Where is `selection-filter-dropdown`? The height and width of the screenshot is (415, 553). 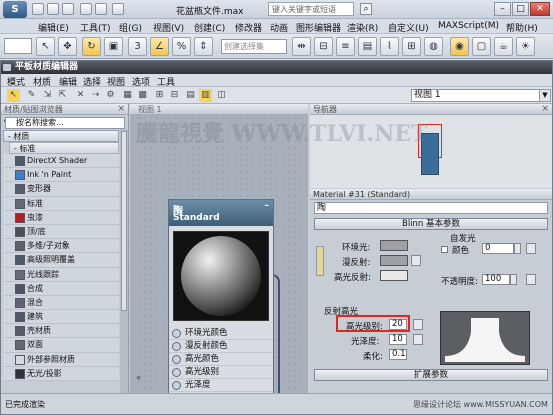
selection-filter-dropdown is located at coordinates (18, 46).